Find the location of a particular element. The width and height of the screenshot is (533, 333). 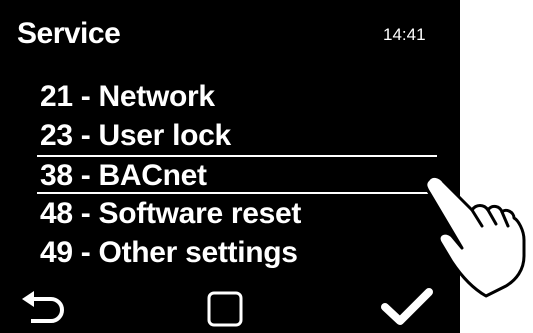

menu-item-network: 21 - Network is located at coordinates (230, 96).